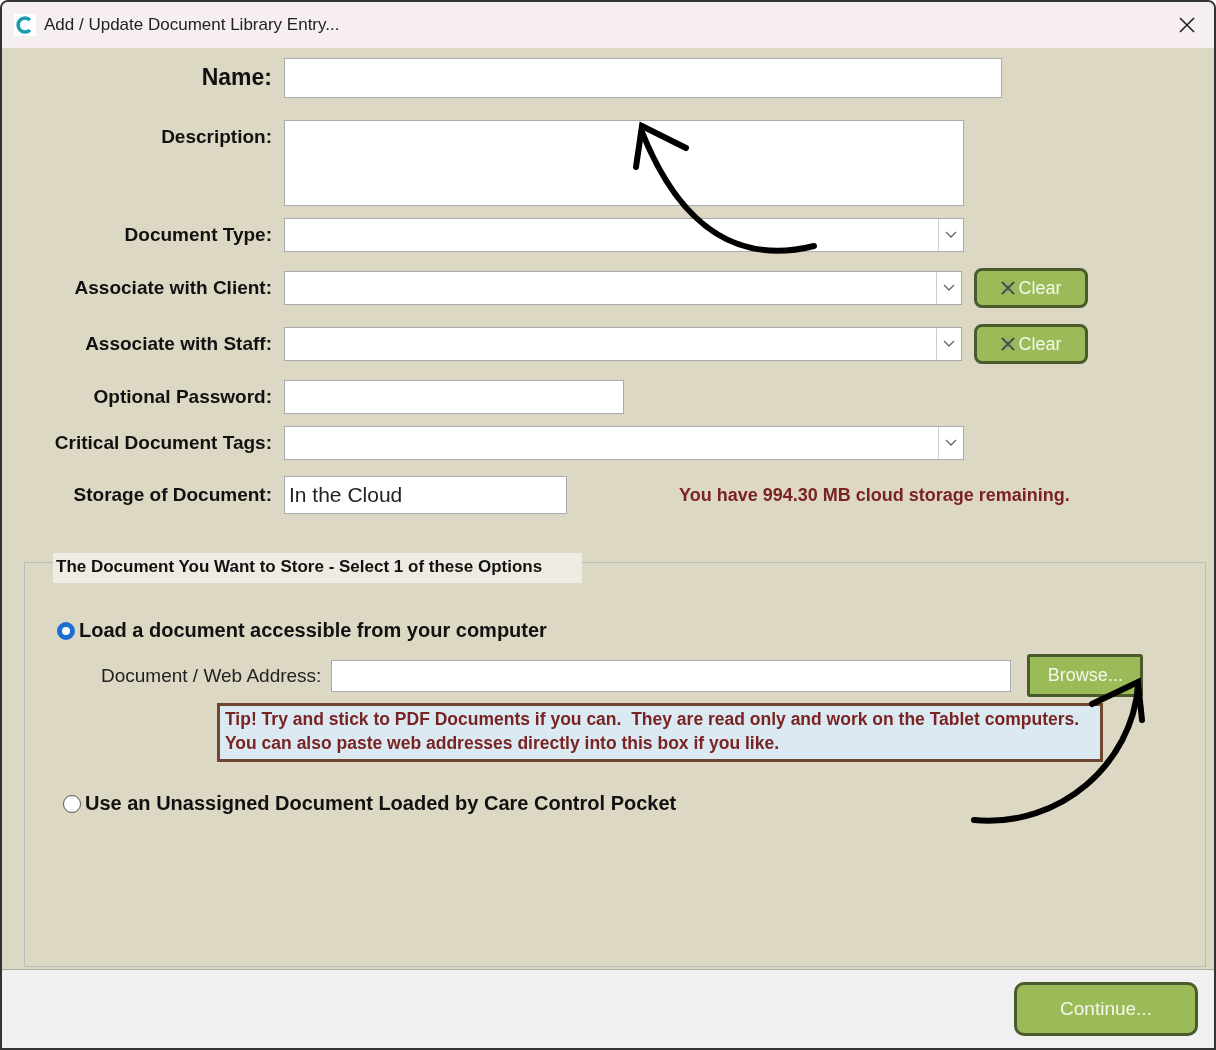  I want to click on address-field, so click(671, 675).